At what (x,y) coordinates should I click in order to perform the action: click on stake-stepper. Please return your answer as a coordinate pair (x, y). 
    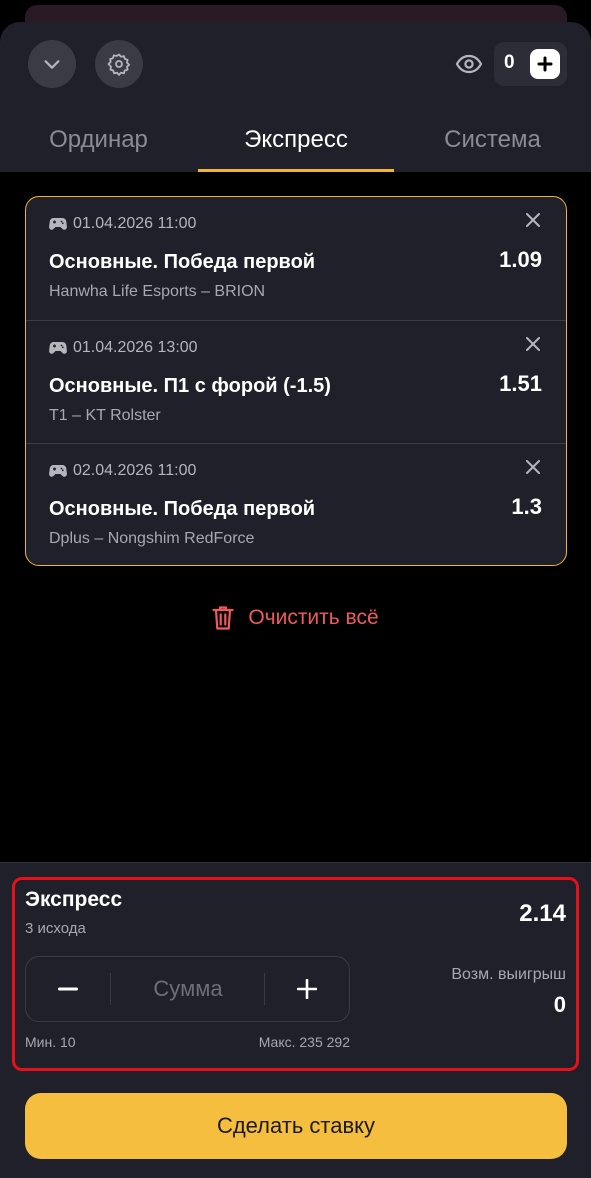
    Looking at the image, I should click on (187, 989).